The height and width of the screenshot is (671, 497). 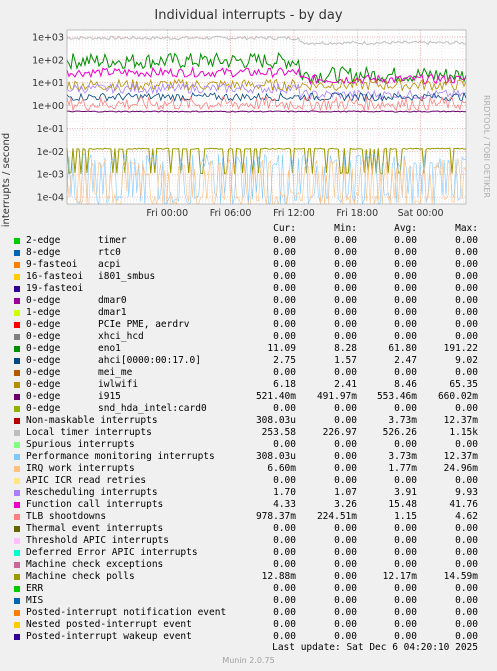 I want to click on legend-row: MIS 0.00 0.00 0.00 0.00, so click(x=248, y=601).